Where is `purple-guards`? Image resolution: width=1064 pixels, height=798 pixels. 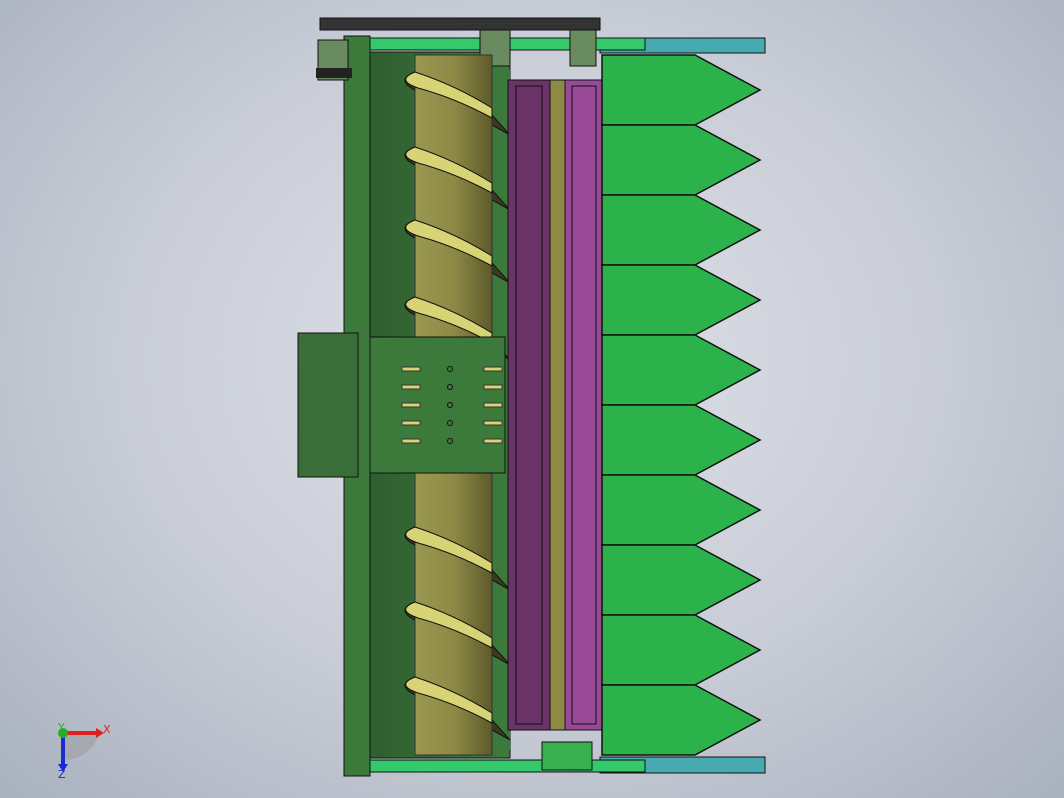
purple-guards is located at coordinates (555, 405).